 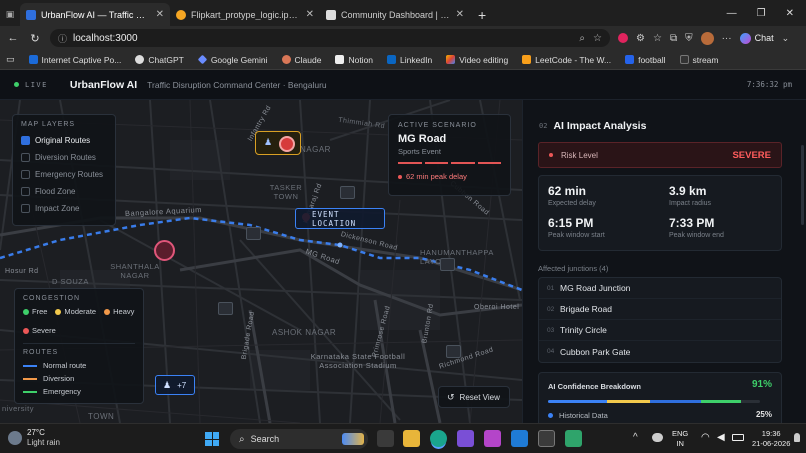 I want to click on weather-widget: 27°C Light rain, so click(x=34, y=438).